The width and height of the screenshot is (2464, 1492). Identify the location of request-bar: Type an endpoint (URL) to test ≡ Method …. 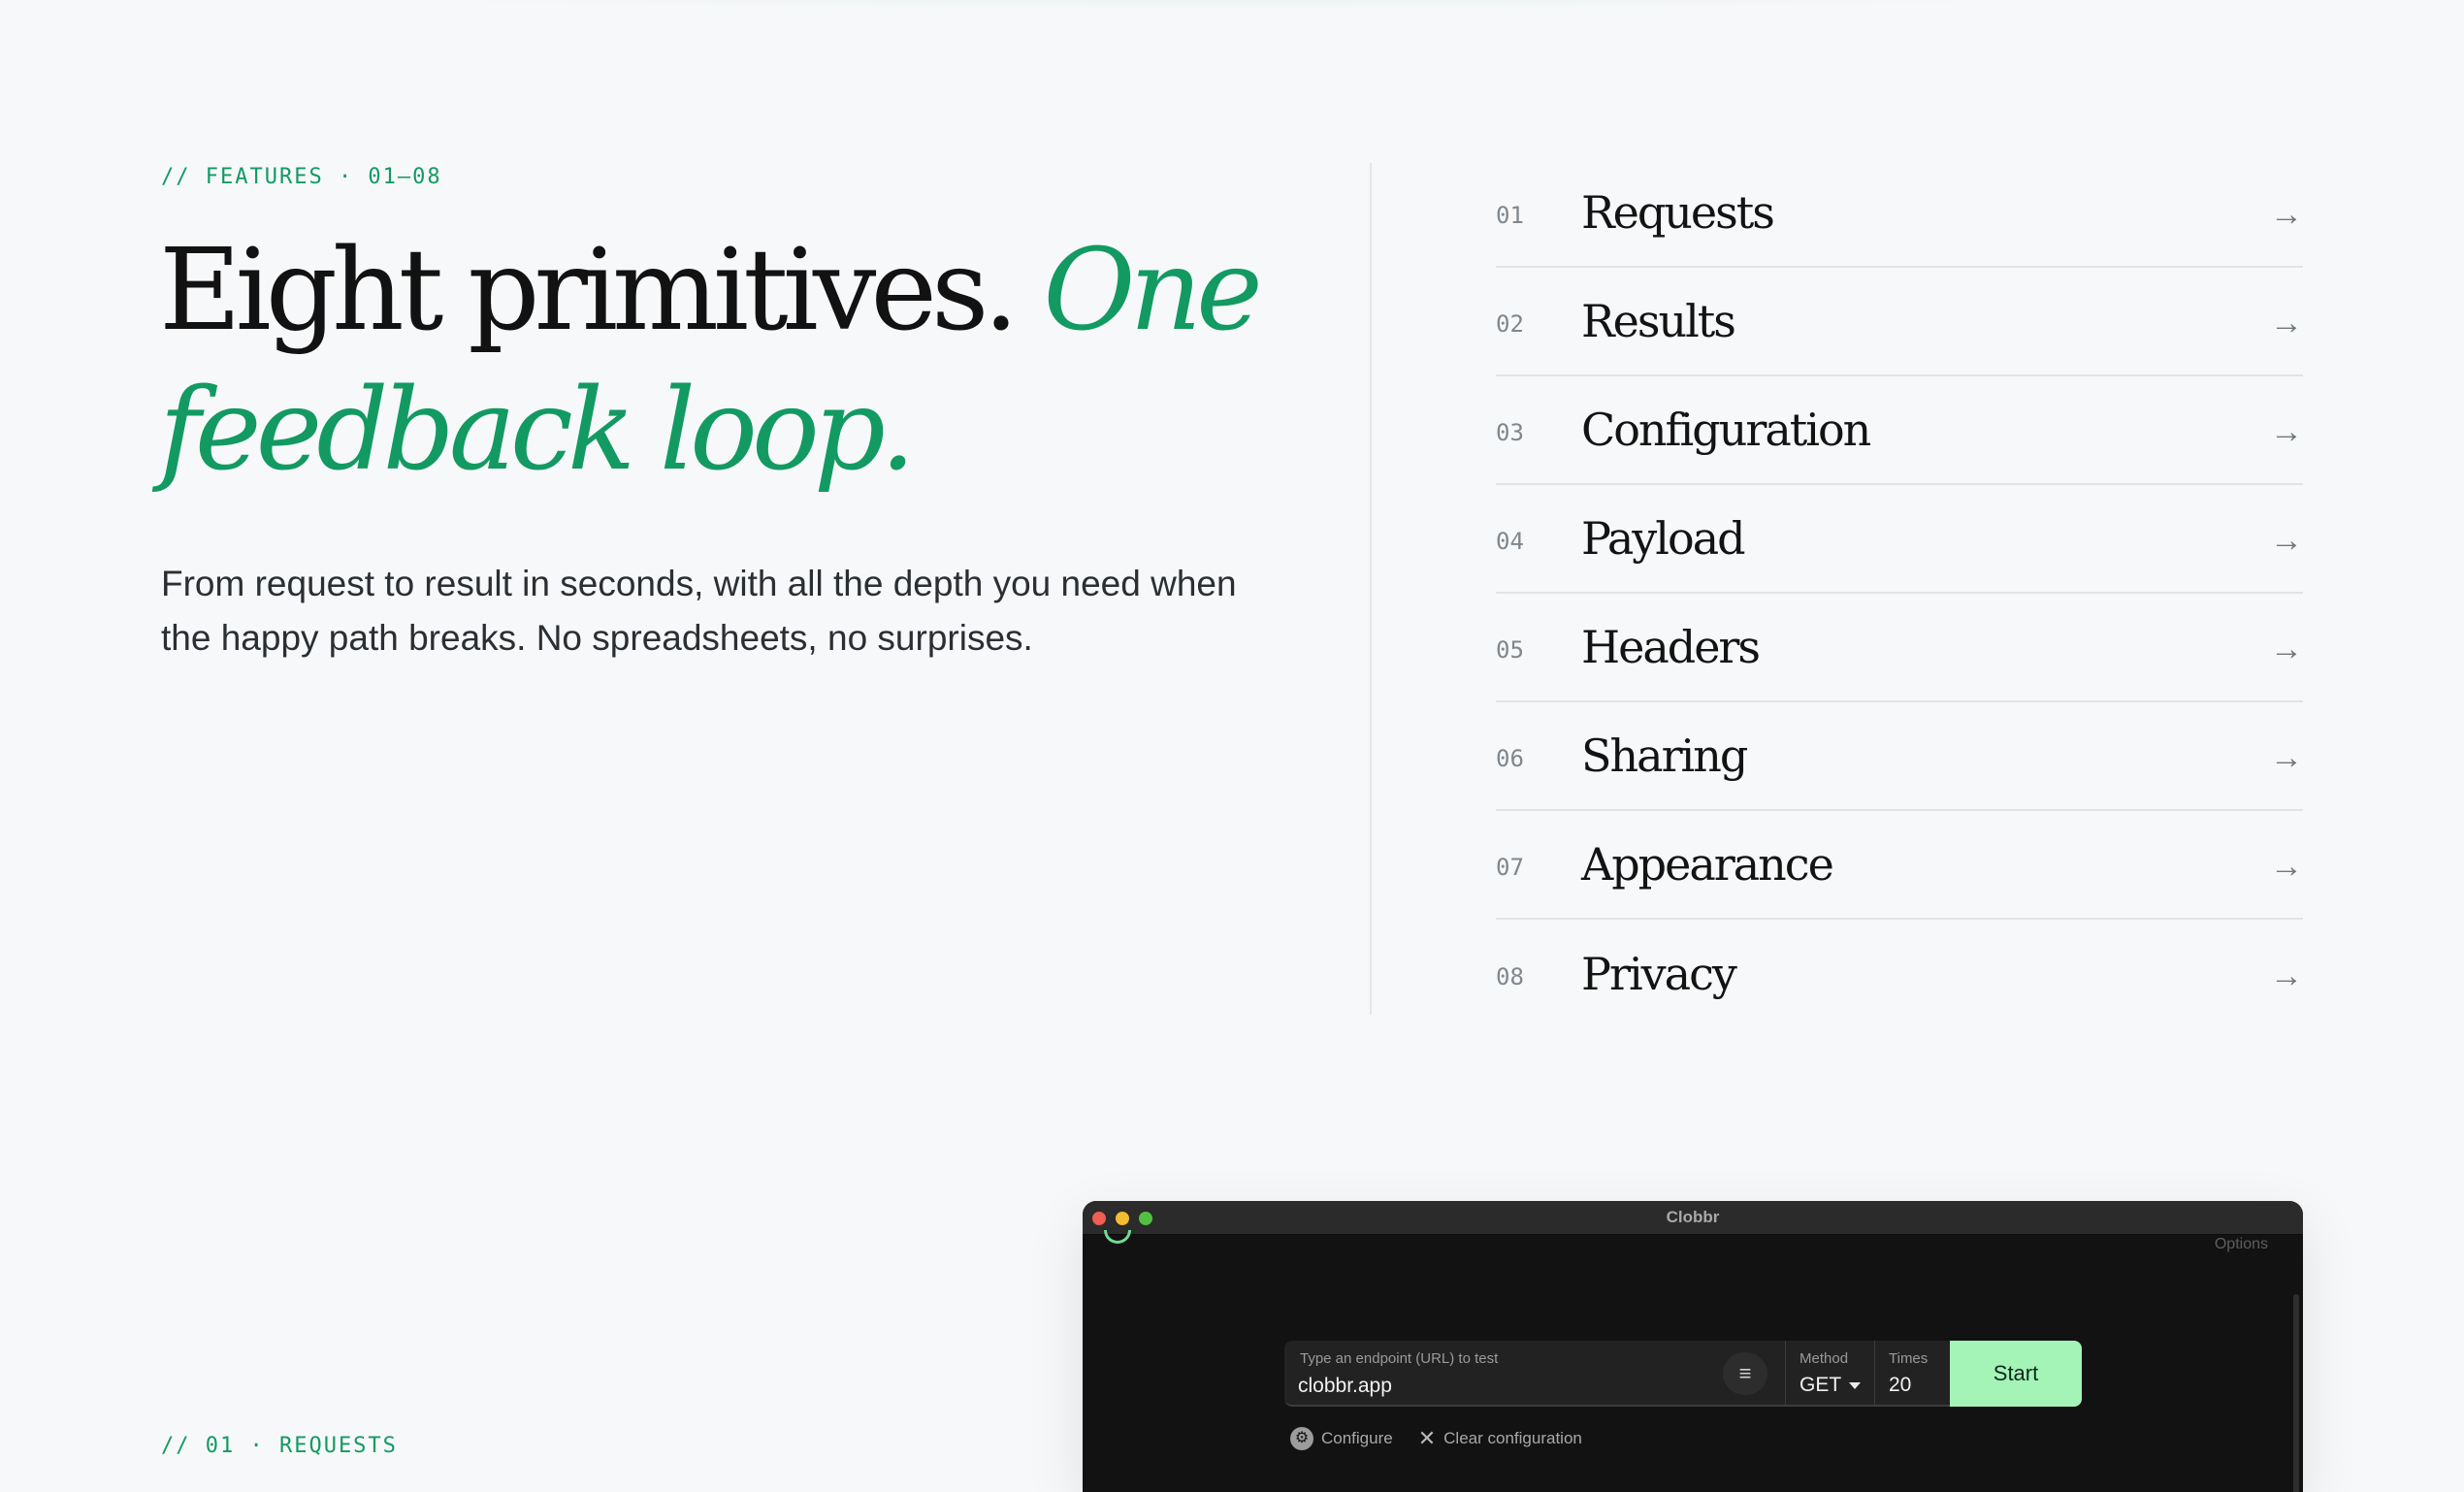
(1683, 1374).